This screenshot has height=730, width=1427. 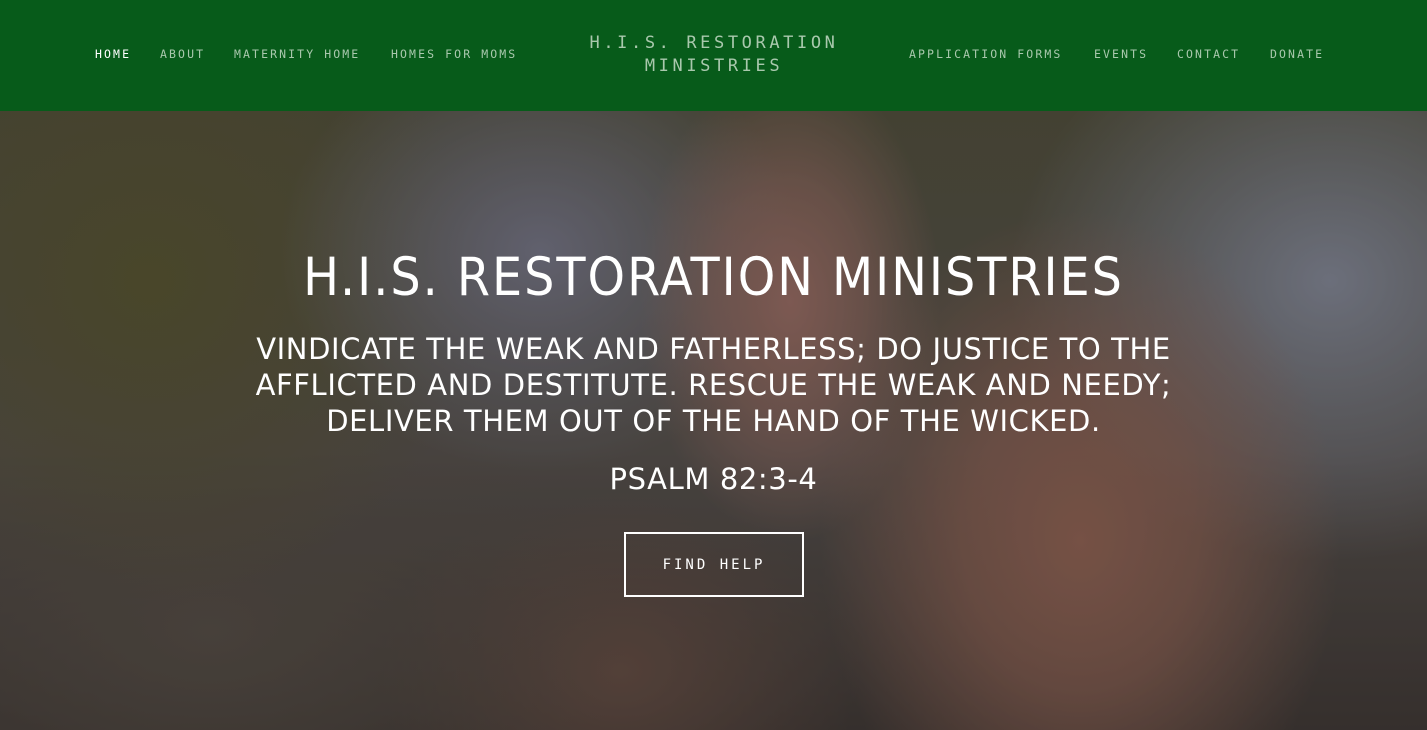 I want to click on nav-homes-for-moms: HOMES FOR MOMS, so click(x=454, y=54).